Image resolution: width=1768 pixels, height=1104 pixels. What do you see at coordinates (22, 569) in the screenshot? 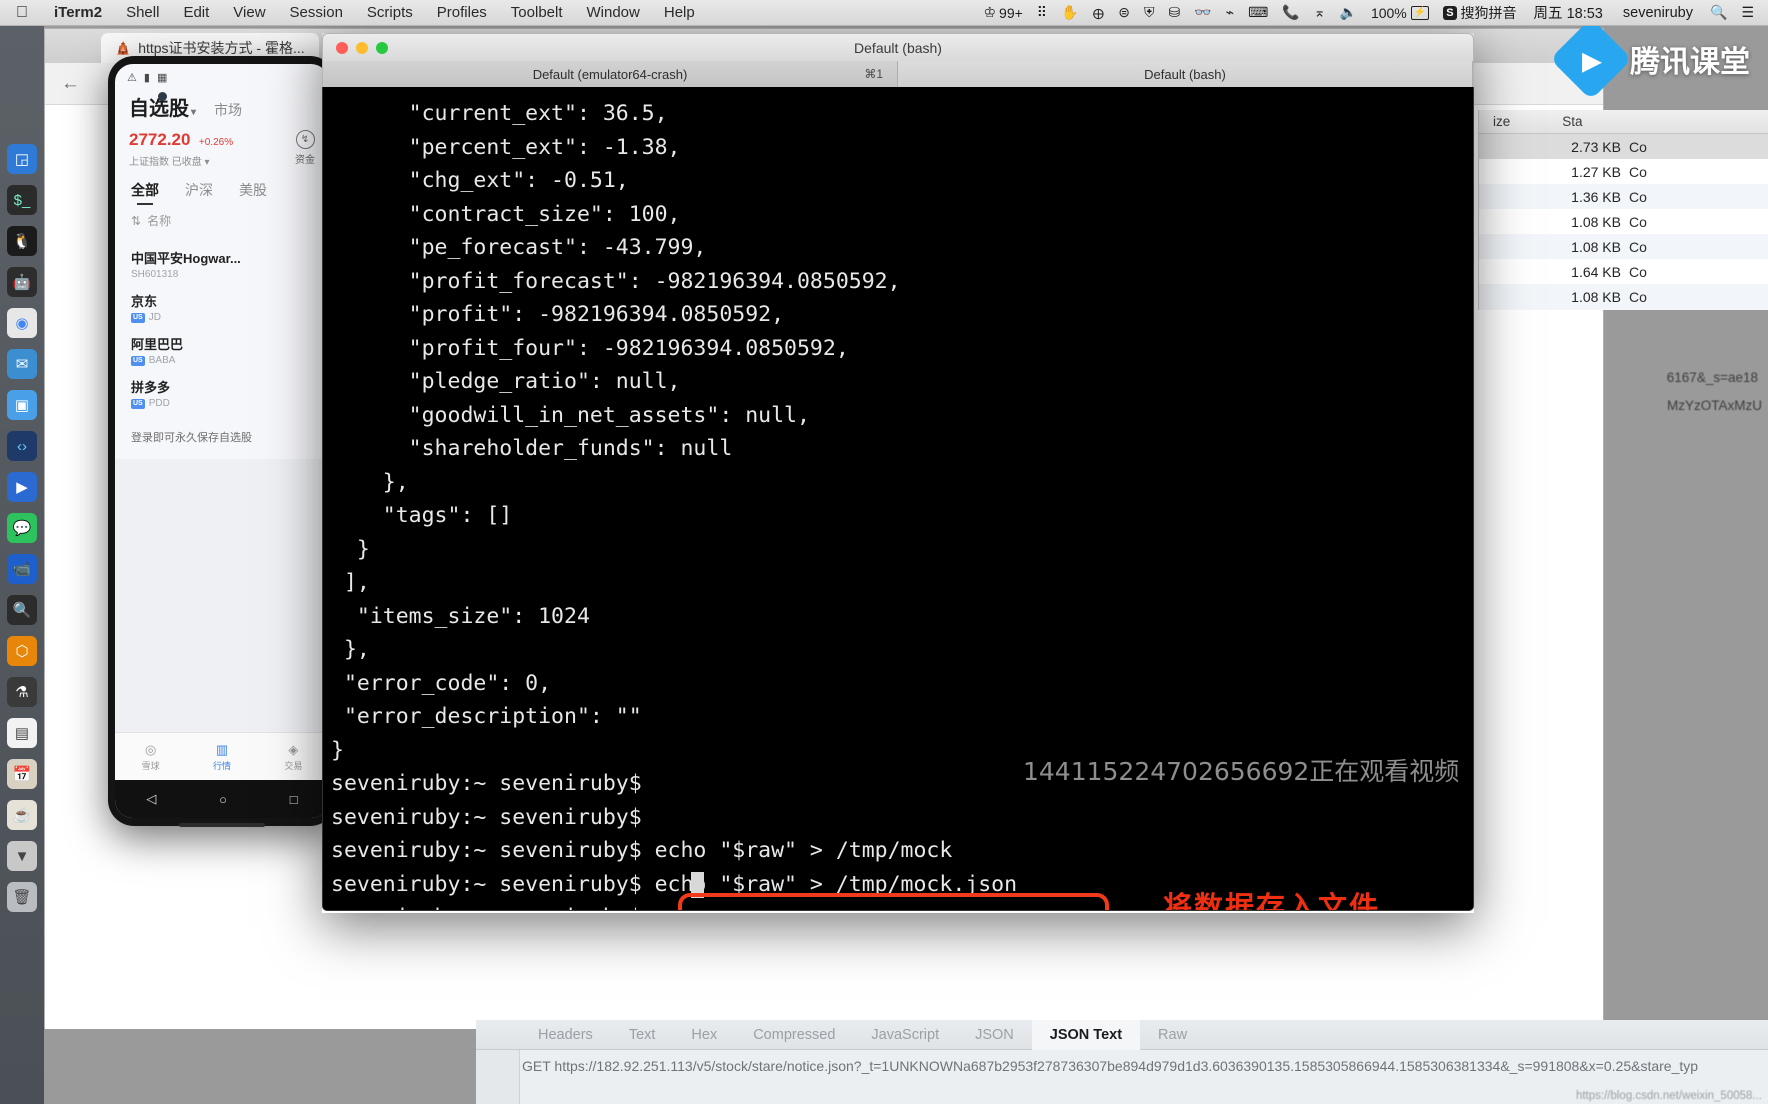
I see `dock-icon-facetime: 📹` at bounding box center [22, 569].